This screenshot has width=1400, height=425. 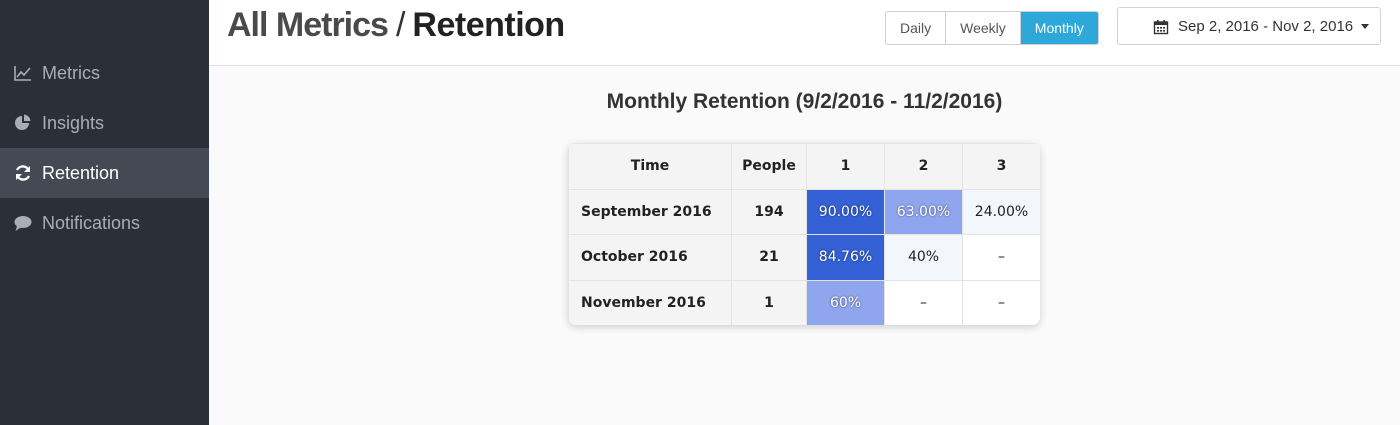 I want to click on row-people: 194, so click(x=769, y=211).